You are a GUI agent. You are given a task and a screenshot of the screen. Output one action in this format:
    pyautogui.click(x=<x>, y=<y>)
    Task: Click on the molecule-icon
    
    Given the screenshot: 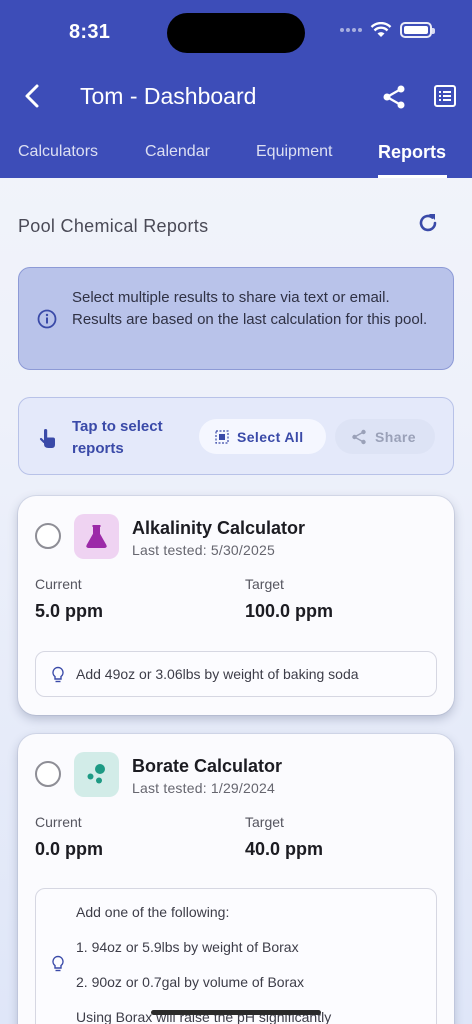 What is the action you would take?
    pyautogui.click(x=96, y=774)
    